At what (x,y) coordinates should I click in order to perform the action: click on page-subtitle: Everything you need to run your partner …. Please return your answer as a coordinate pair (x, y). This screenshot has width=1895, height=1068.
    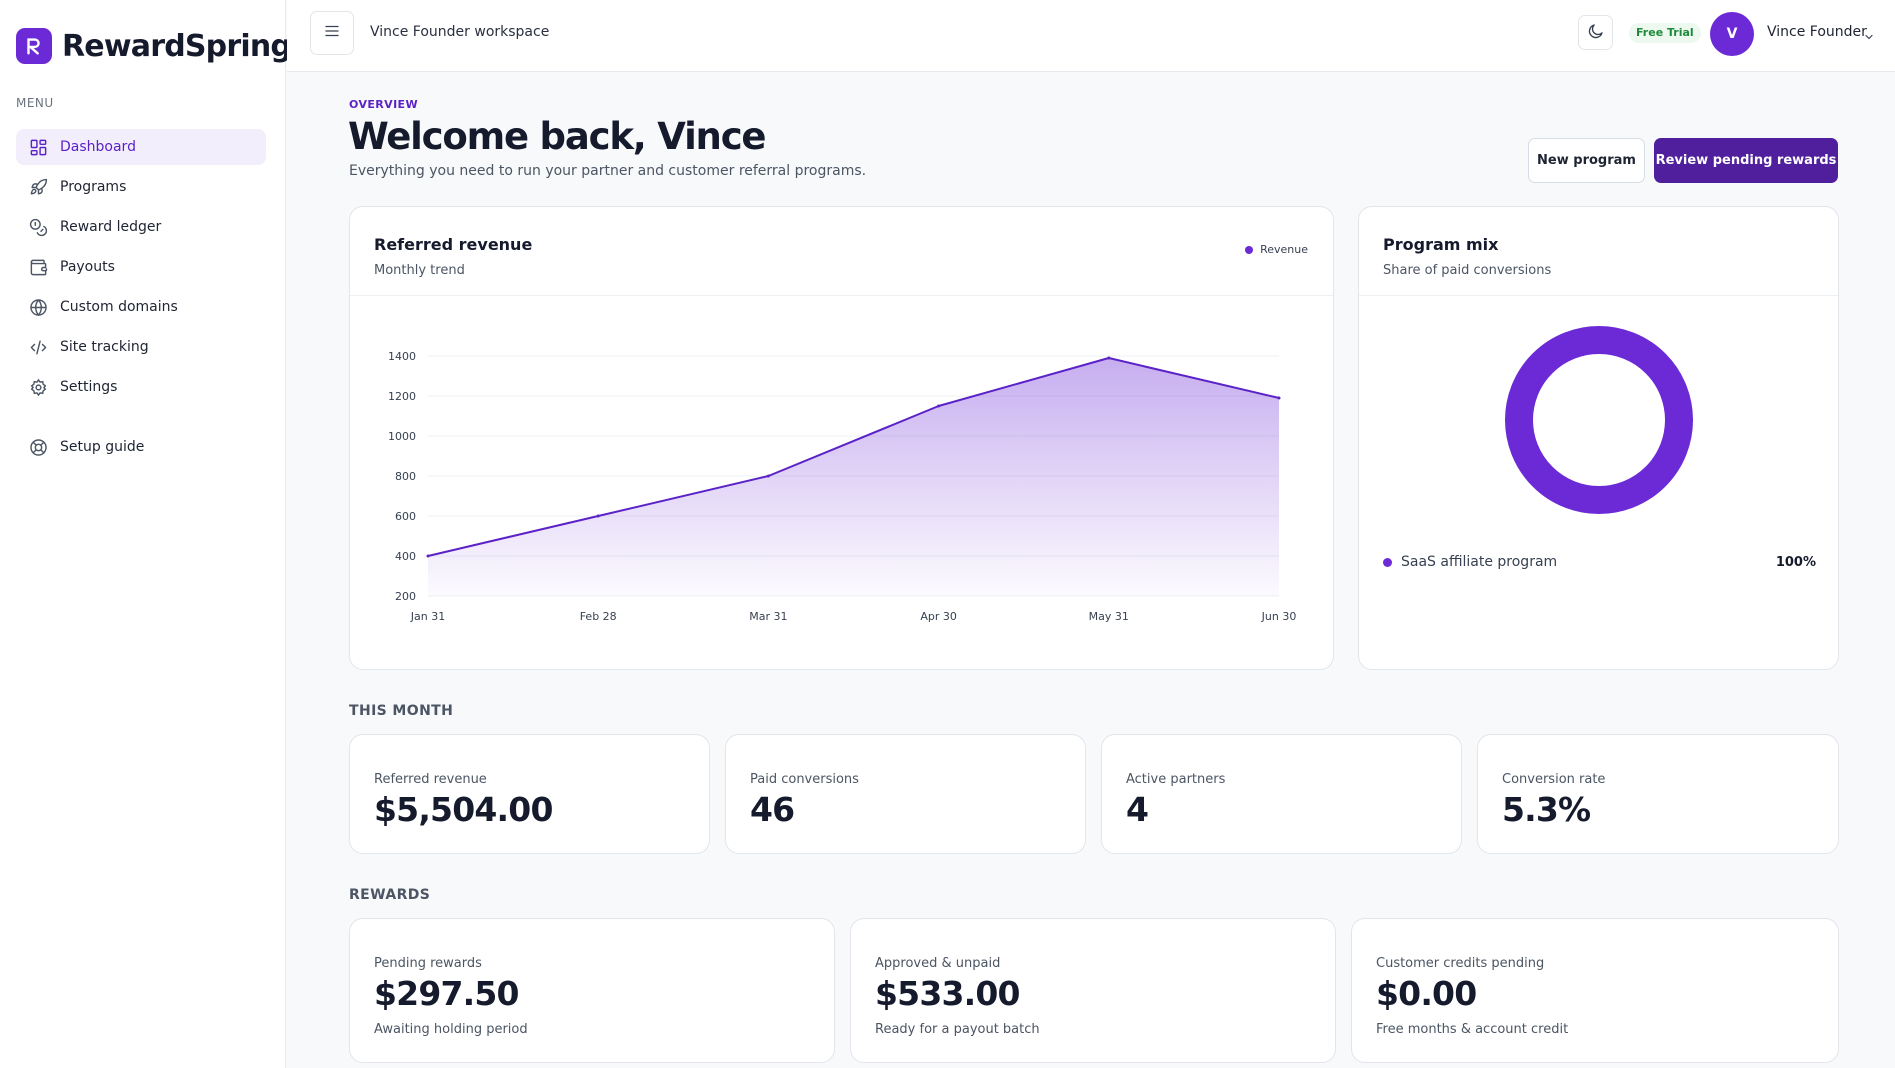
    Looking at the image, I should click on (608, 171).